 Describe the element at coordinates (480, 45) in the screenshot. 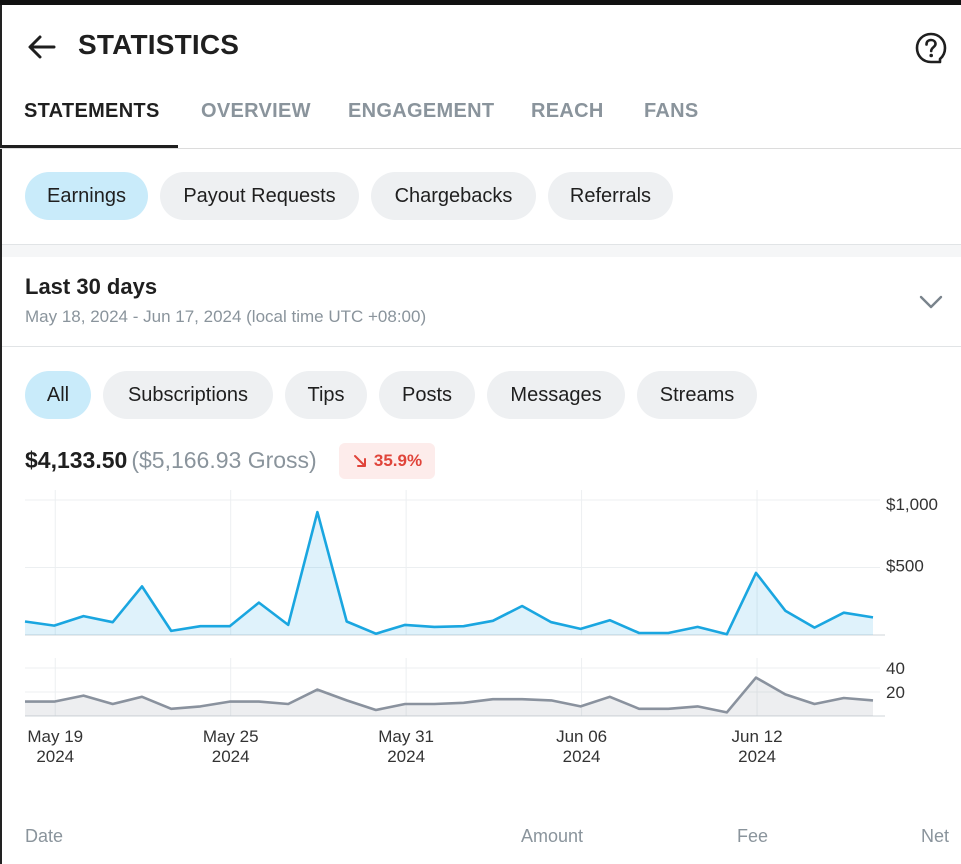

I see `app-header: STATISTICS` at that location.